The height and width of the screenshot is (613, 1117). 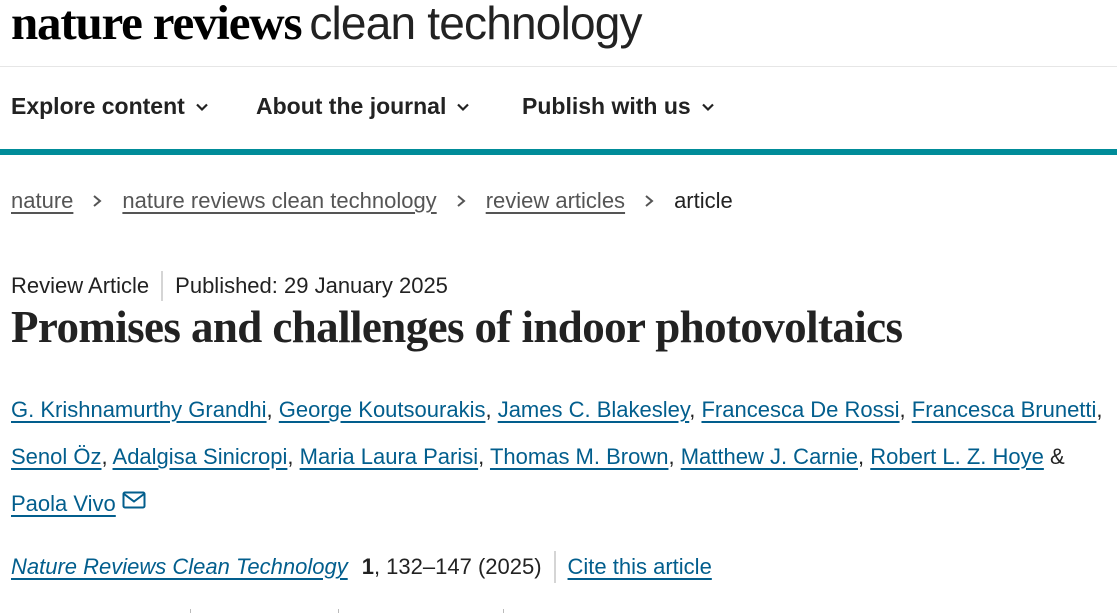 What do you see at coordinates (558, 611) in the screenshot?
I see `tab-strip-edge` at bounding box center [558, 611].